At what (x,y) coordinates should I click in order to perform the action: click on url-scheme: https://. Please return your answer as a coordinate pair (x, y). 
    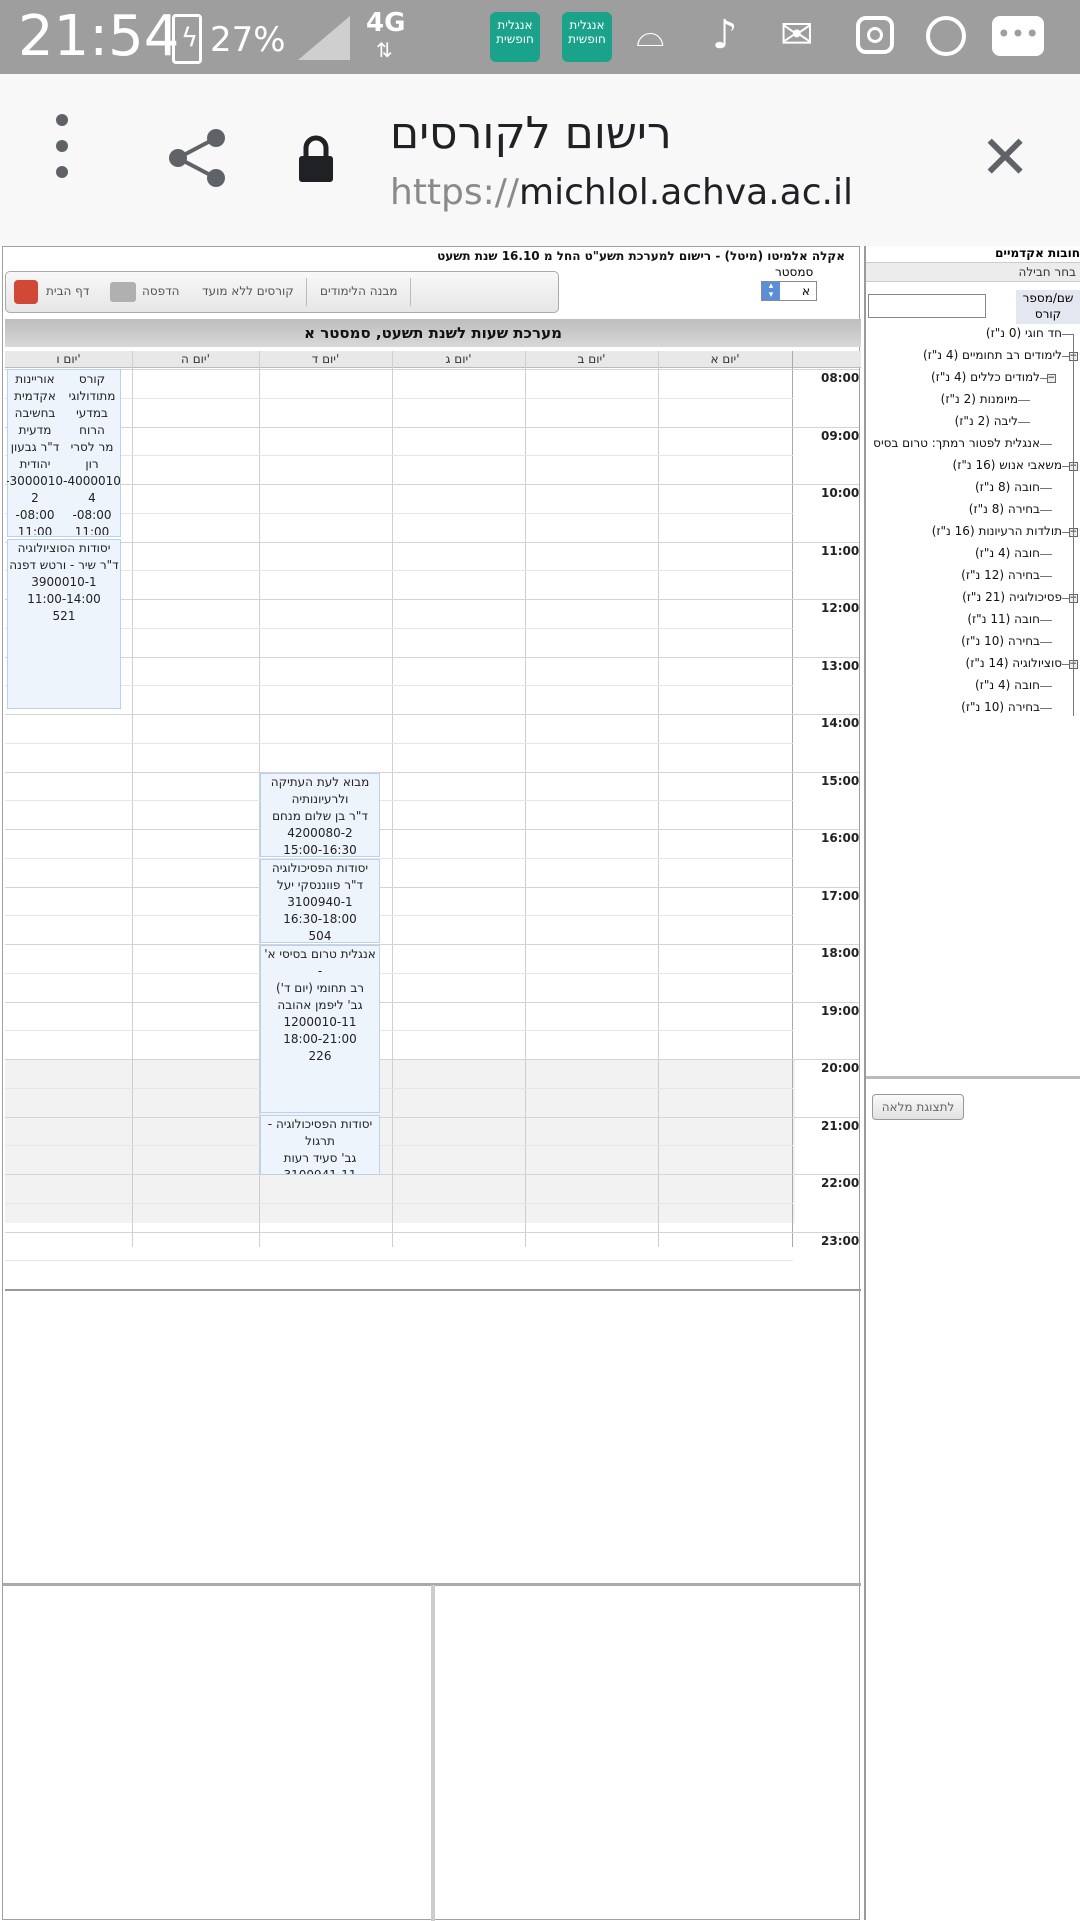
    Looking at the image, I should click on (455, 192).